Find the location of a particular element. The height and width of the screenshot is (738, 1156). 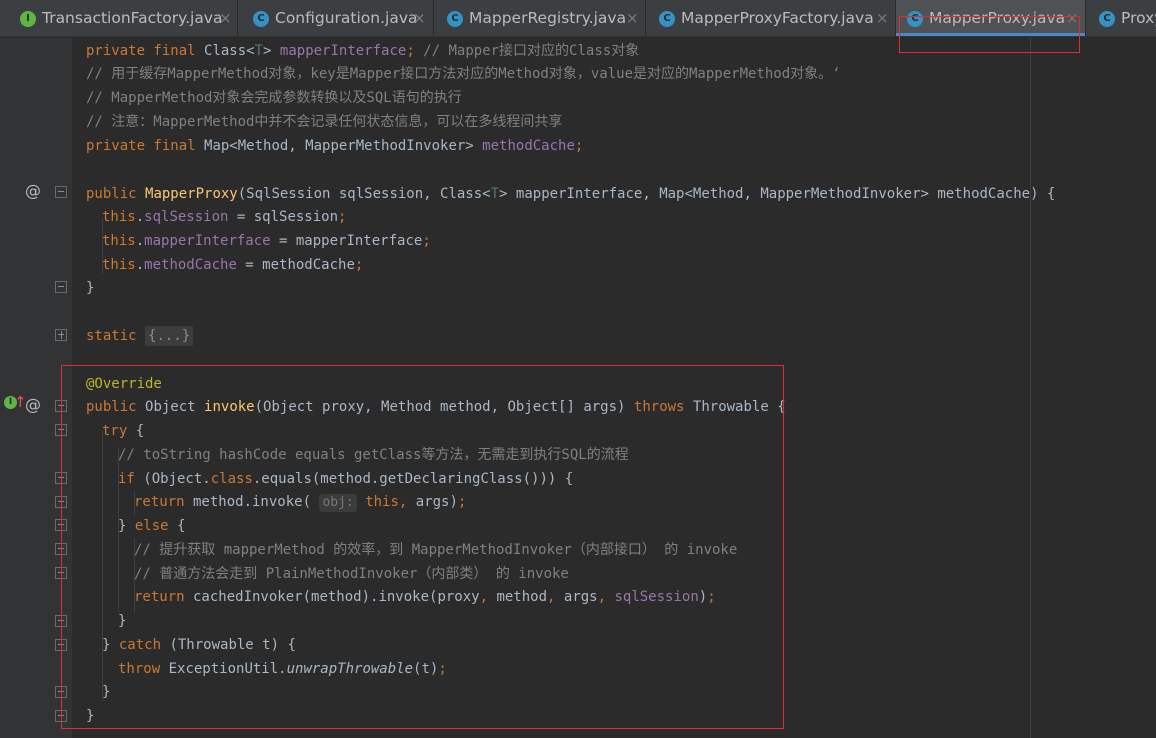

editor-gutter: @ I ↑ @ is located at coordinates (36, 388).